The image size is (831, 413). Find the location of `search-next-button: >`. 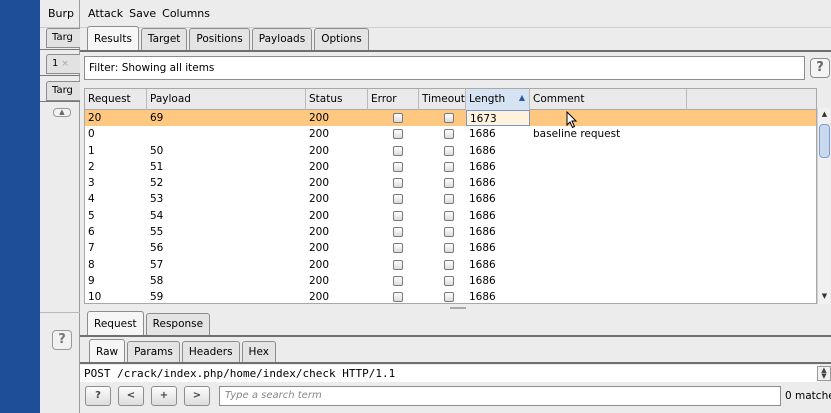

search-next-button: > is located at coordinates (197, 396).